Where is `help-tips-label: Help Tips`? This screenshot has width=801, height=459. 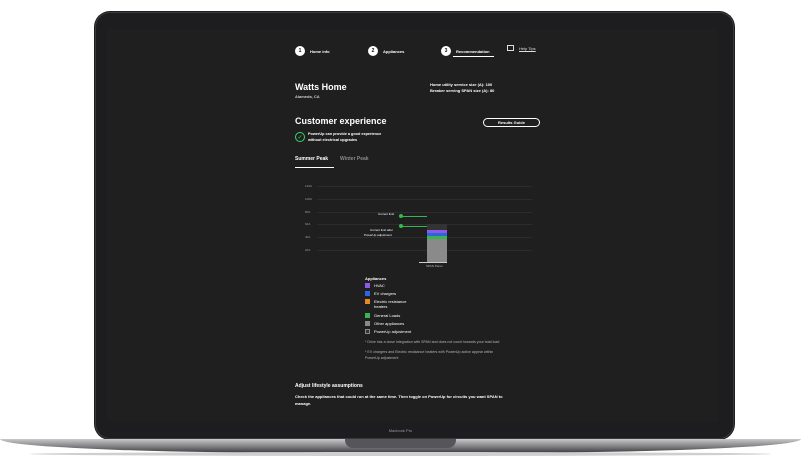
help-tips-label: Help Tips is located at coordinates (527, 48).